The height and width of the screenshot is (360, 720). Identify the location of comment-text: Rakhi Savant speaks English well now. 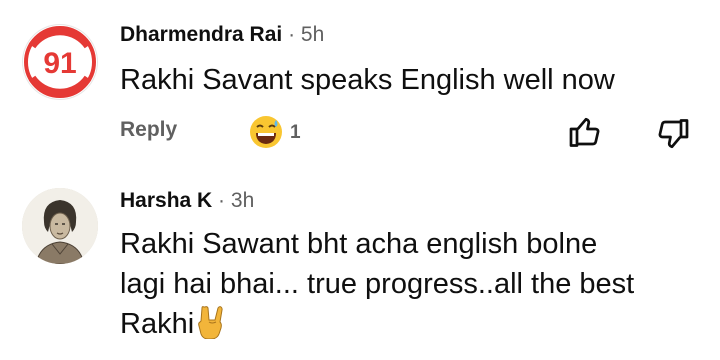
(367, 80).